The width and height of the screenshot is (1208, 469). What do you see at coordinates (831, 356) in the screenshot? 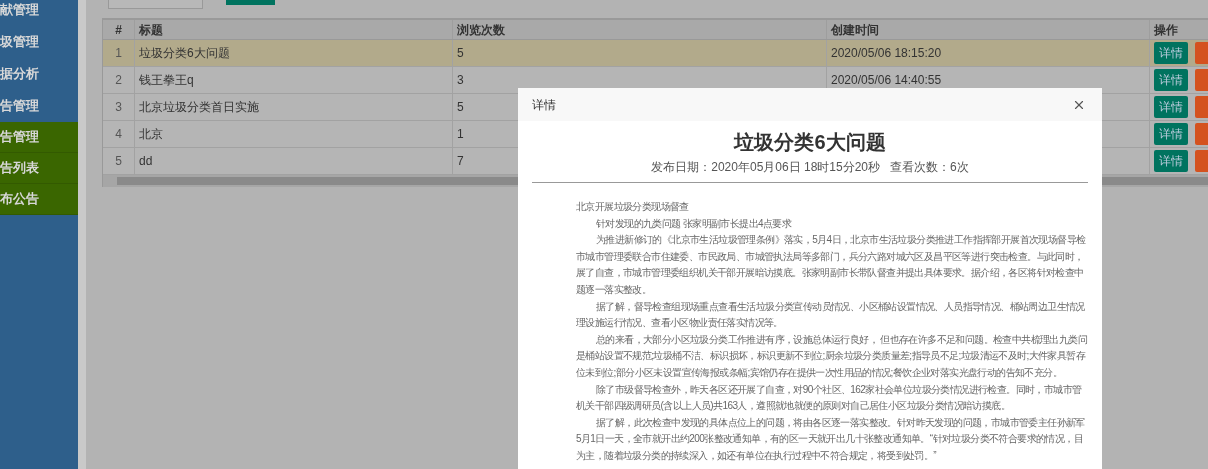
I see `article-line: 是桶站设置不规范;垃圾桶不洁、标识损坏，标识更新不到位;厨余垃圾分类质量差;指导员不足;垃圾清运不及时;大件家具暂存` at bounding box center [831, 356].